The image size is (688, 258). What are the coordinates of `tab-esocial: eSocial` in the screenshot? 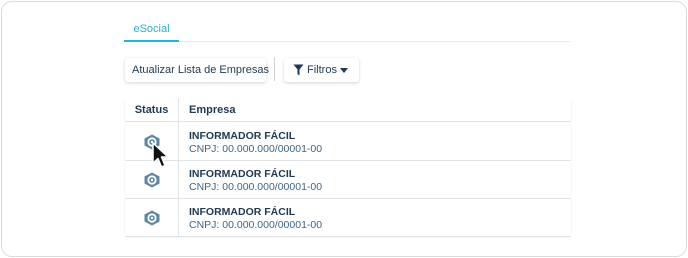 It's located at (151, 30).